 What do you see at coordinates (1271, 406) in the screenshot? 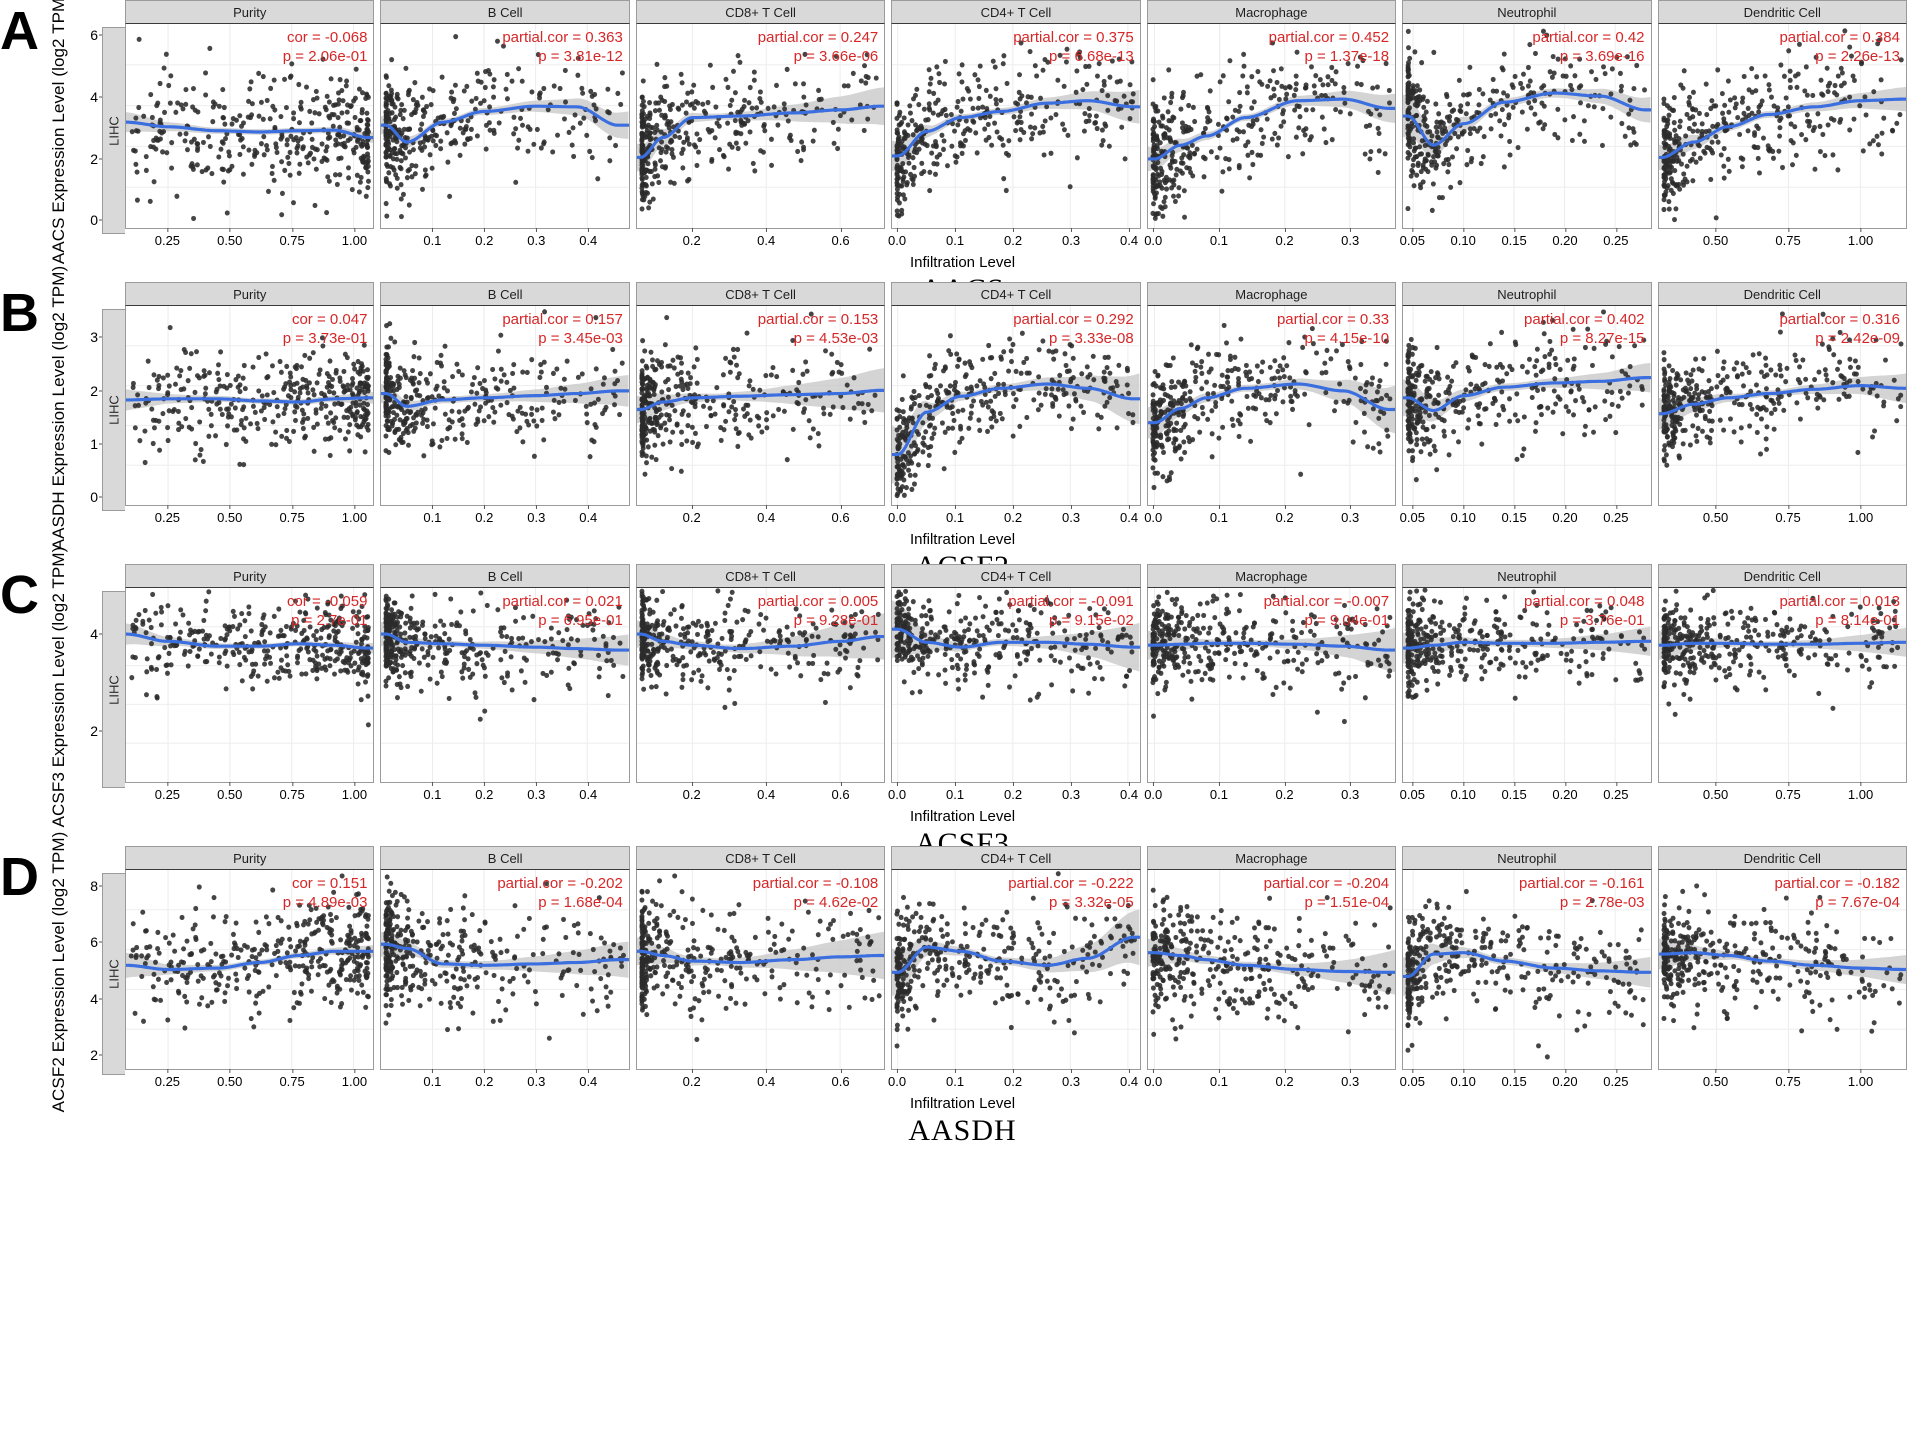
I see `scatter-plot: partial.cor = 0.33 p = 4.15e-10` at bounding box center [1271, 406].